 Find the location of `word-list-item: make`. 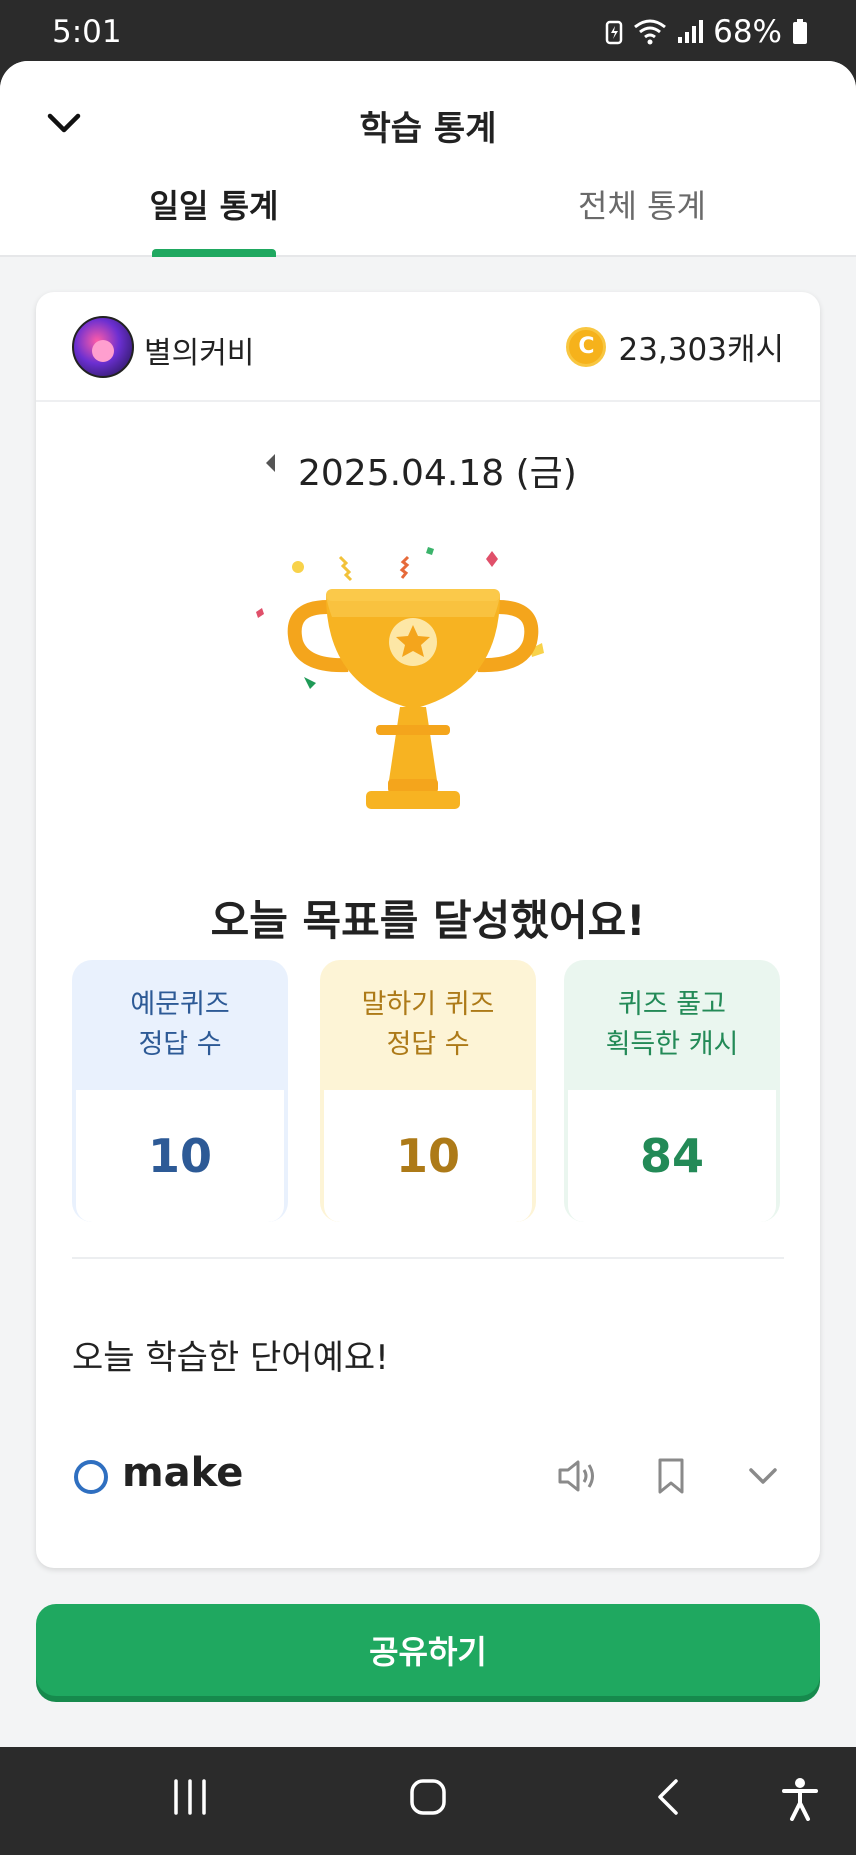

word-list-item: make is located at coordinates (428, 1477).